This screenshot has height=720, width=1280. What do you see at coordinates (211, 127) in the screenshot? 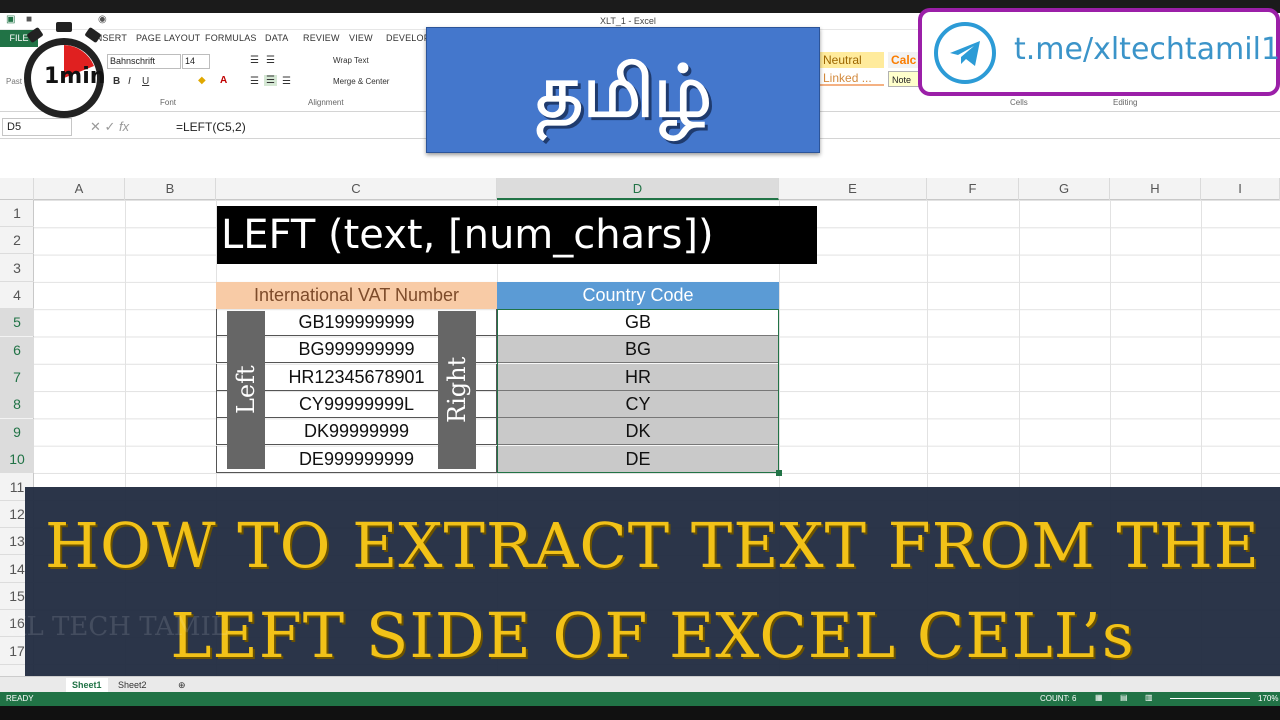
I see `formula-input: =LEFT(C5,2)` at bounding box center [211, 127].